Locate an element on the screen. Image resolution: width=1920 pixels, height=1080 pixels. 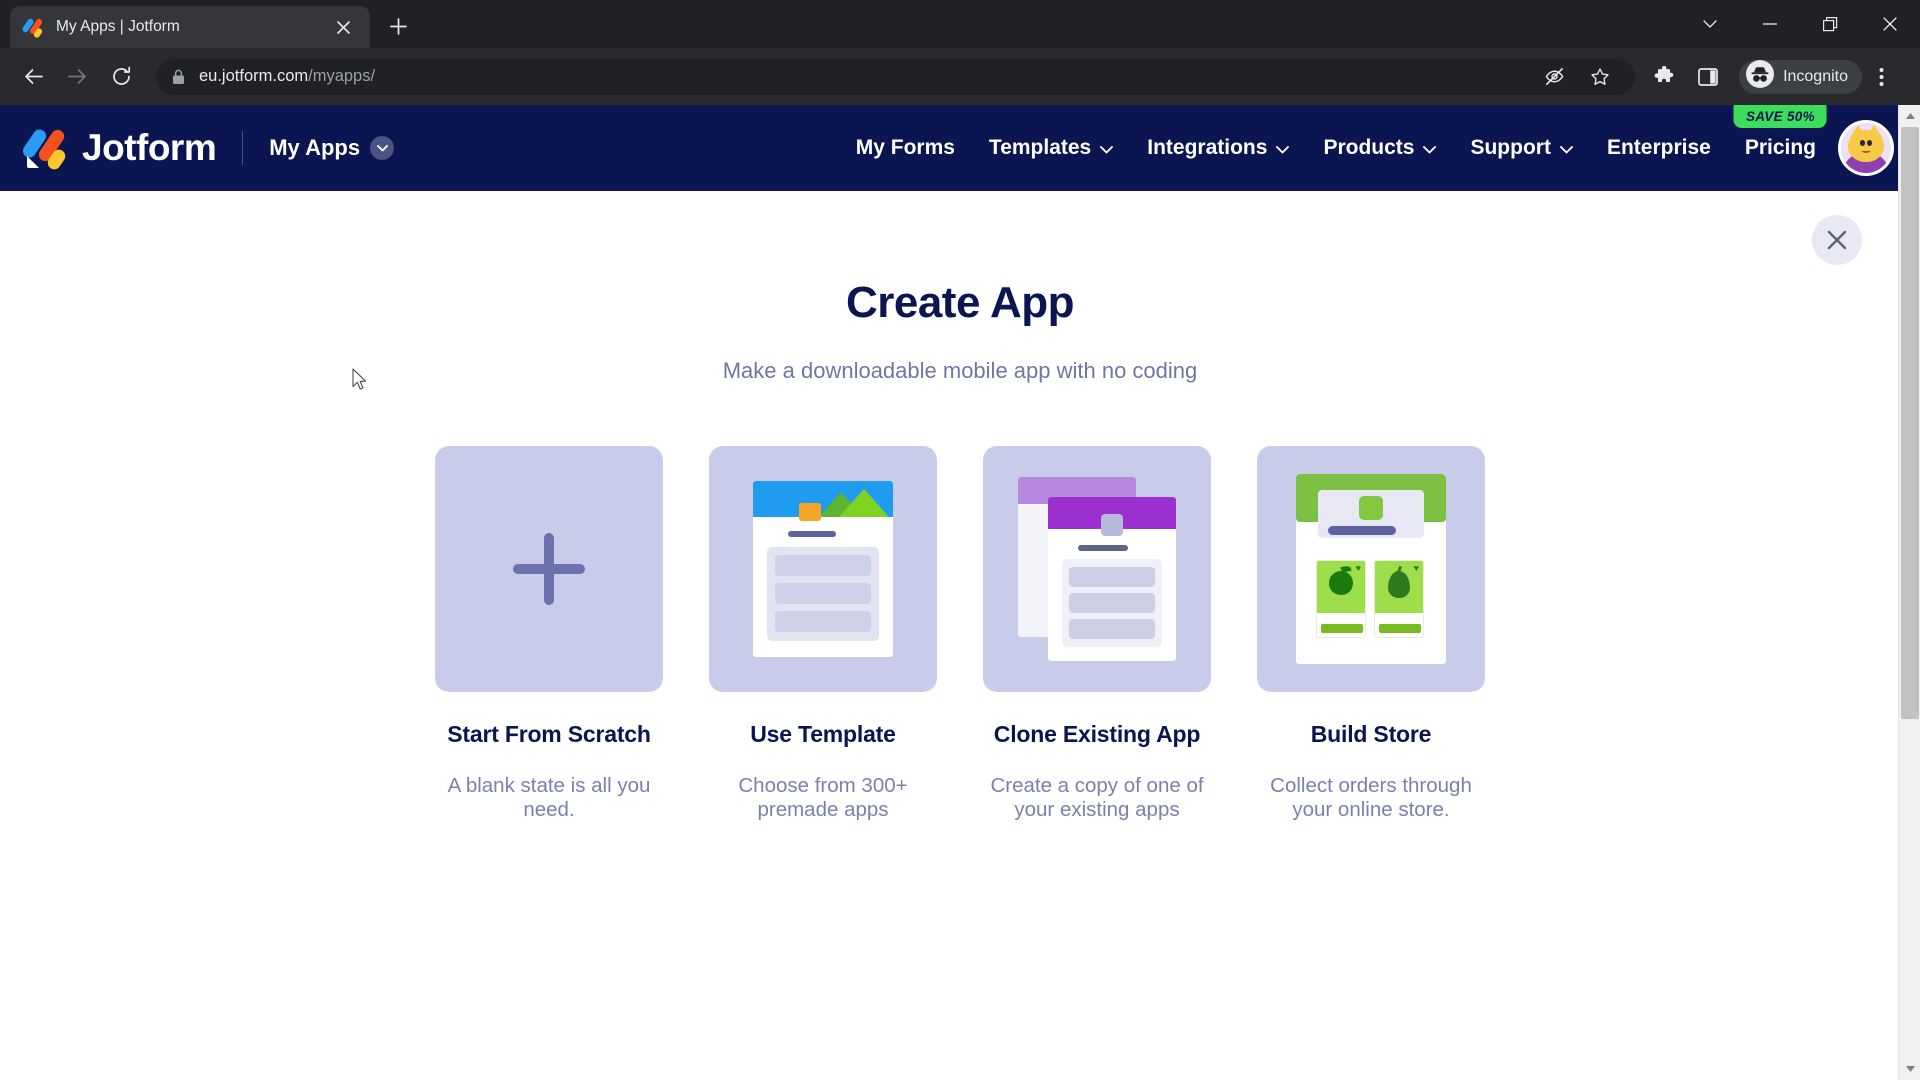
scroll-up-arrow-icon is located at coordinates (1909, 116).